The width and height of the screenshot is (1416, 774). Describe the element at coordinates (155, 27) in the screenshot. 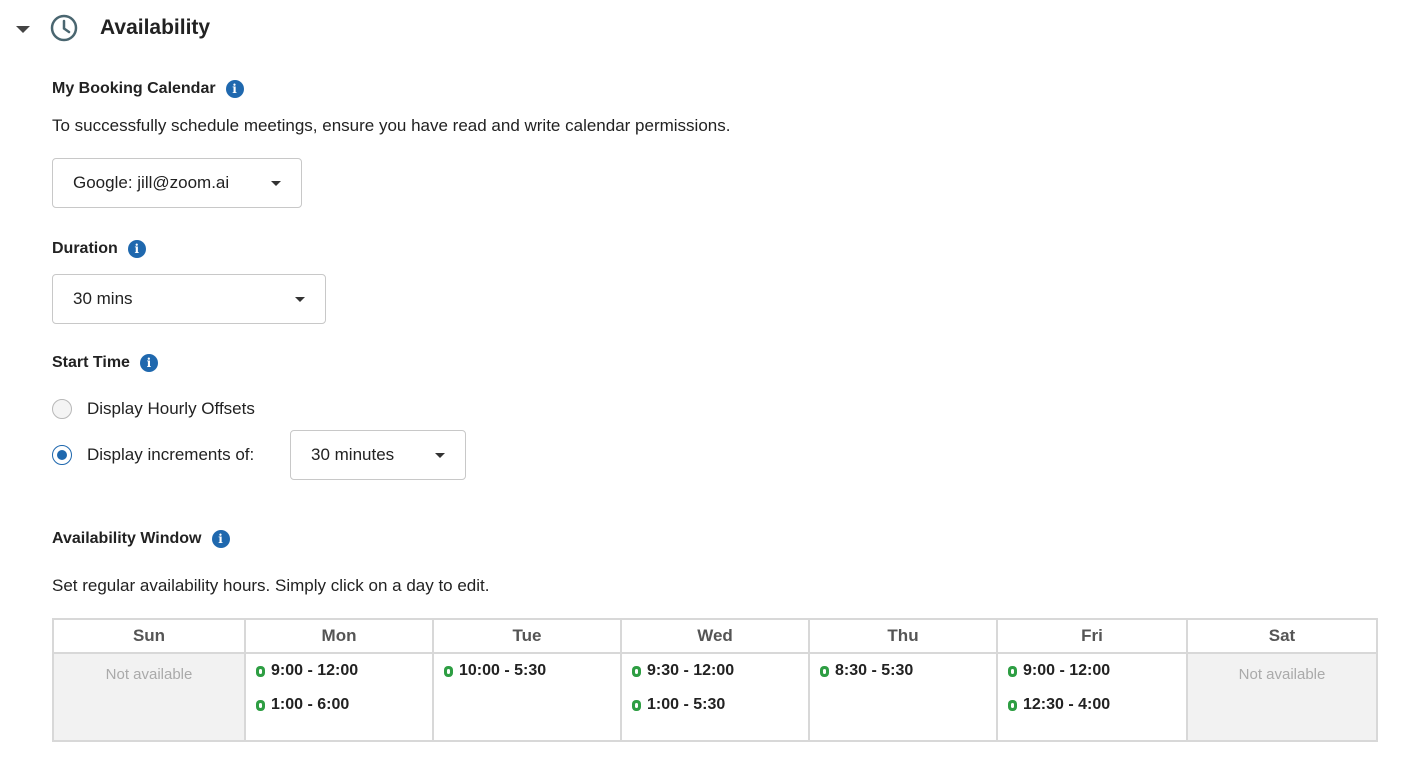

I see `section-title: Availability` at that location.